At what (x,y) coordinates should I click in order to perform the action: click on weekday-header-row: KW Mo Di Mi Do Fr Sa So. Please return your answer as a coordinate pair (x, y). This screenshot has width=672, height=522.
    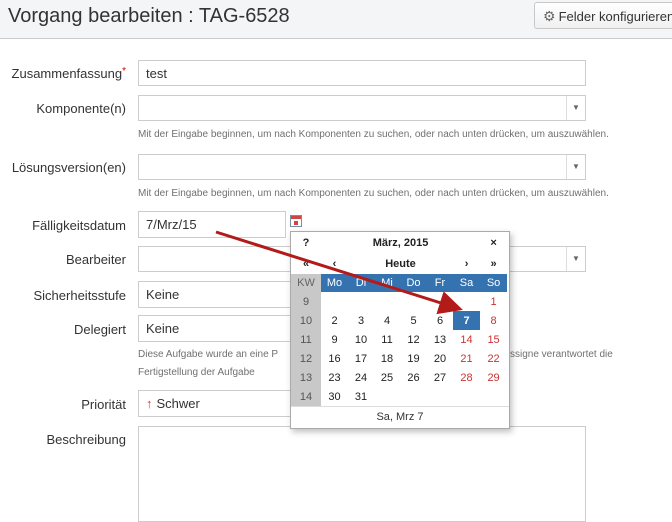
    Looking at the image, I should click on (399, 283).